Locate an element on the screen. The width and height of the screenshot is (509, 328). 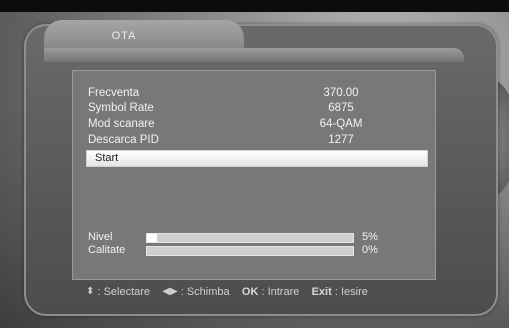
field-row-frecventa: Frecventa 370.00 is located at coordinates (243, 93).